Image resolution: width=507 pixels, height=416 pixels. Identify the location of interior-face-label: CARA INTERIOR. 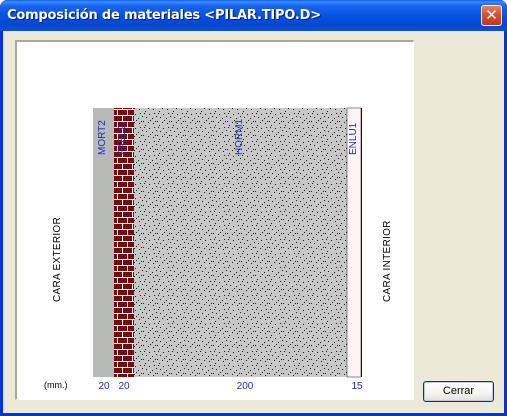
(387, 261).